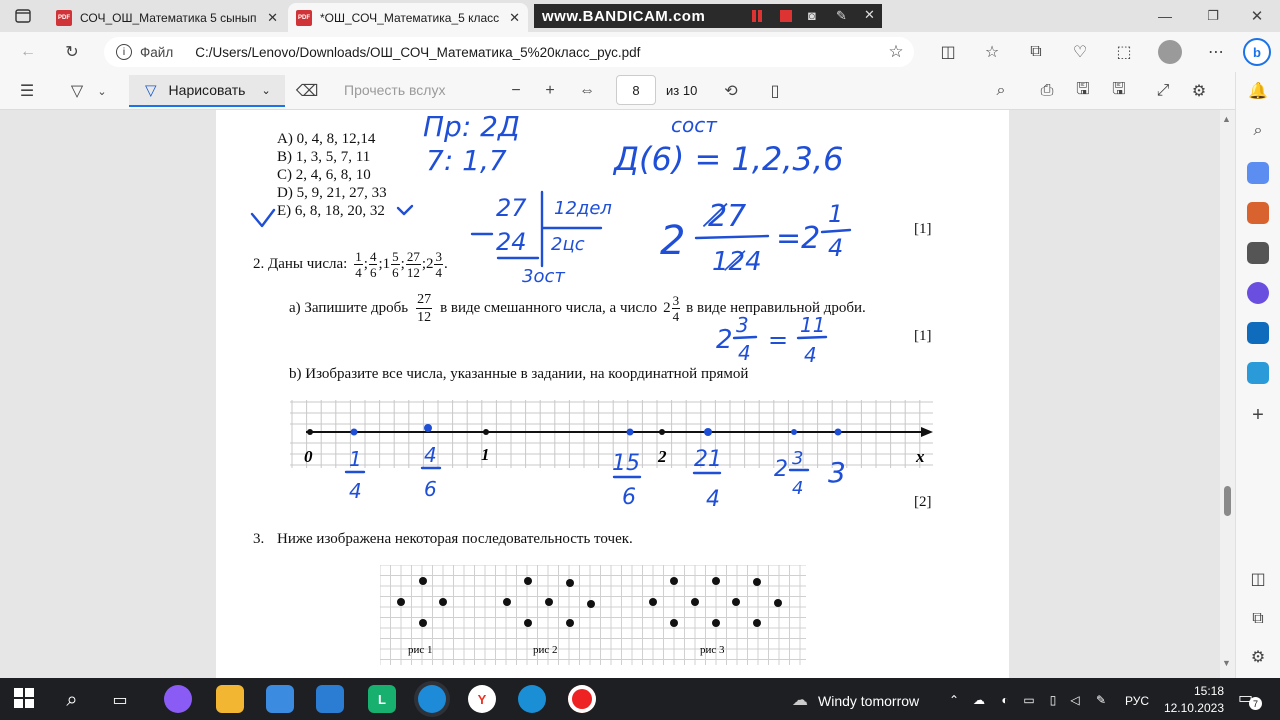 This screenshot has width=1280, height=720. Describe the element at coordinates (979, 700) in the screenshot. I see `cloud-sync-icon: ☁` at that location.